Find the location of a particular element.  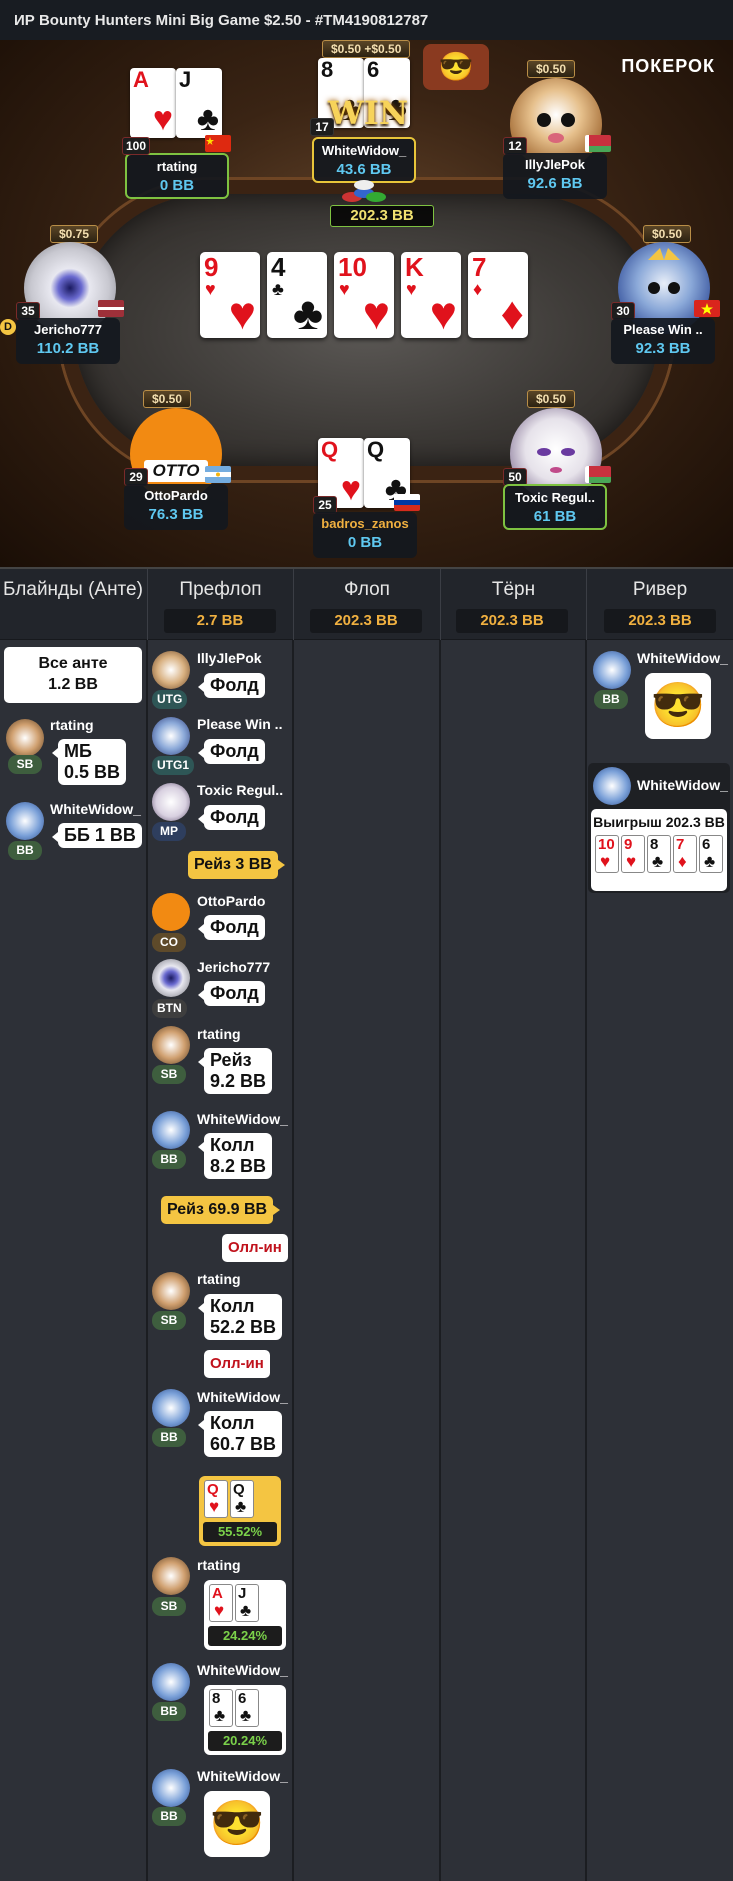

mini-card: Q ♥ is located at coordinates (216, 1499).